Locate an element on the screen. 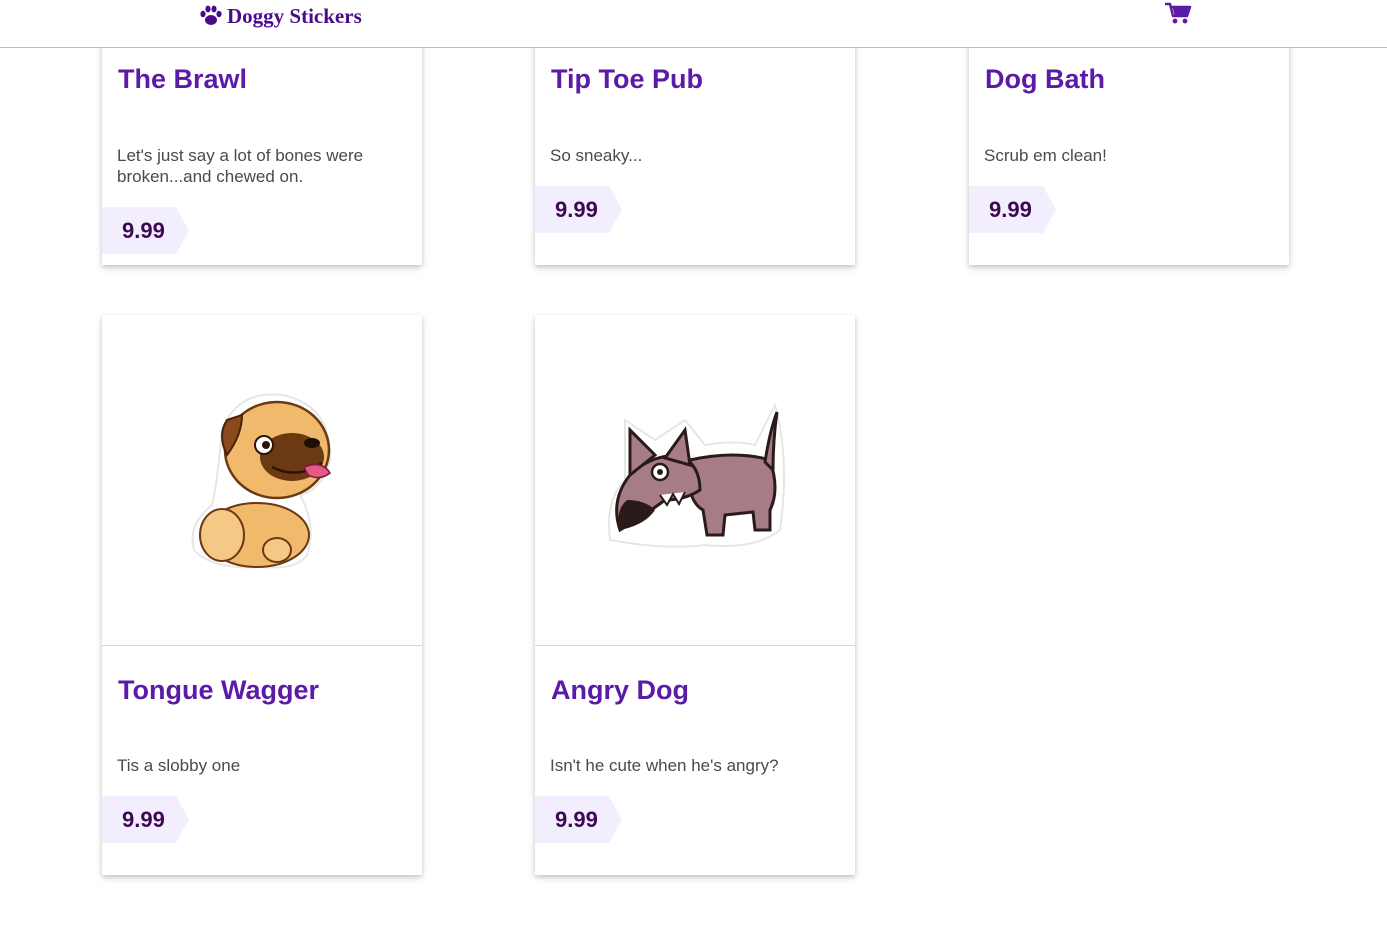 This screenshot has width=1387, height=926. product-description: Scrub em clean! is located at coordinates (1045, 155).